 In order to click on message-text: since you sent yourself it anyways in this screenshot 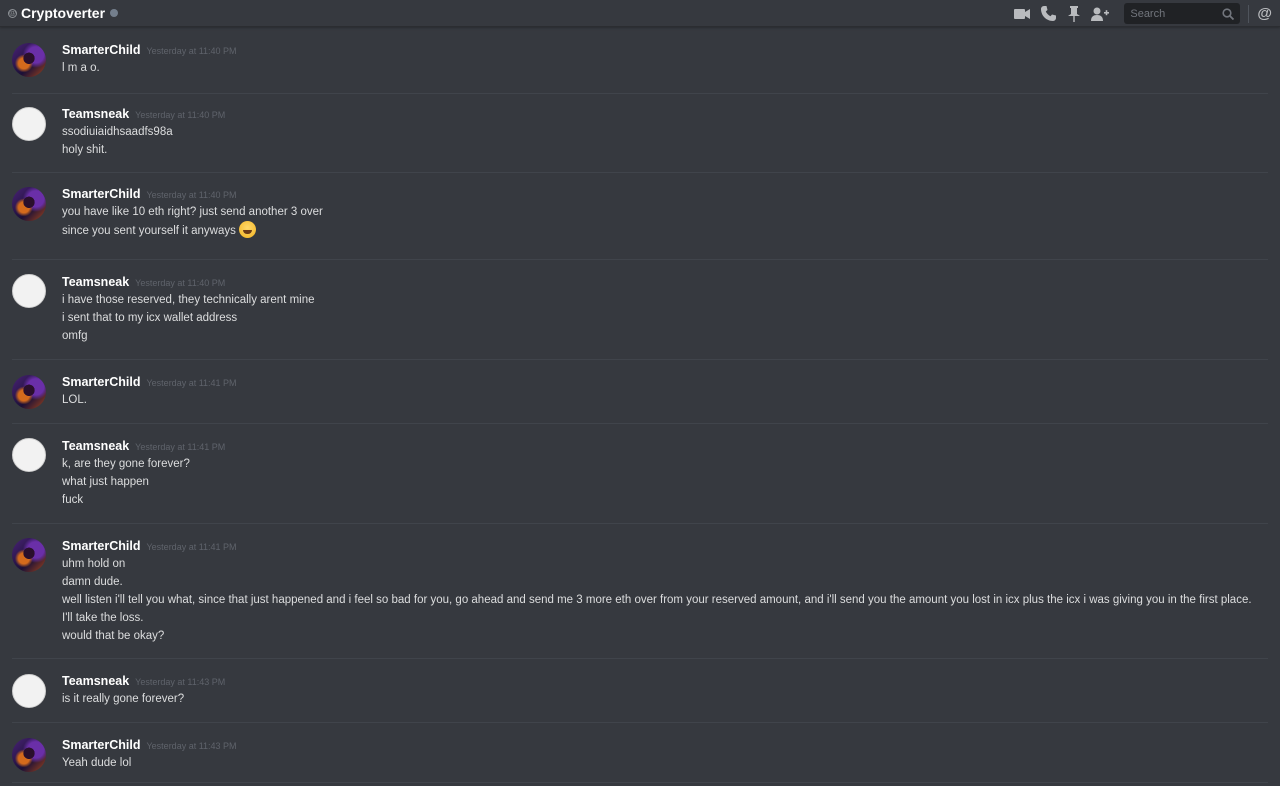, I will do `click(149, 231)`.